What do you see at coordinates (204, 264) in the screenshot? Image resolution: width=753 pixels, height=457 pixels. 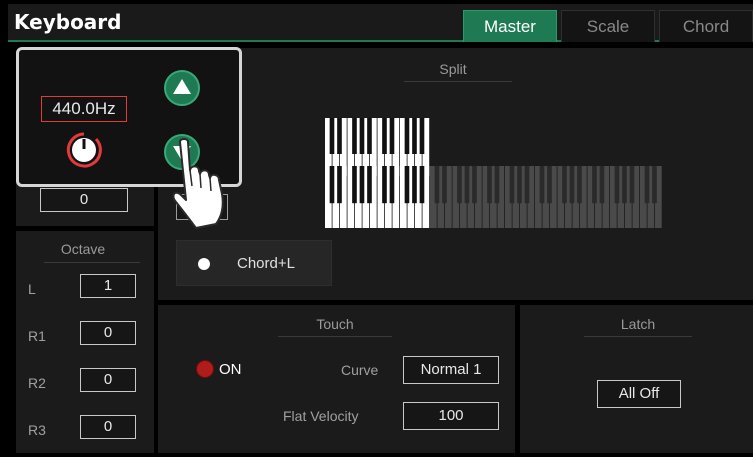 I see `radio-indicator` at bounding box center [204, 264].